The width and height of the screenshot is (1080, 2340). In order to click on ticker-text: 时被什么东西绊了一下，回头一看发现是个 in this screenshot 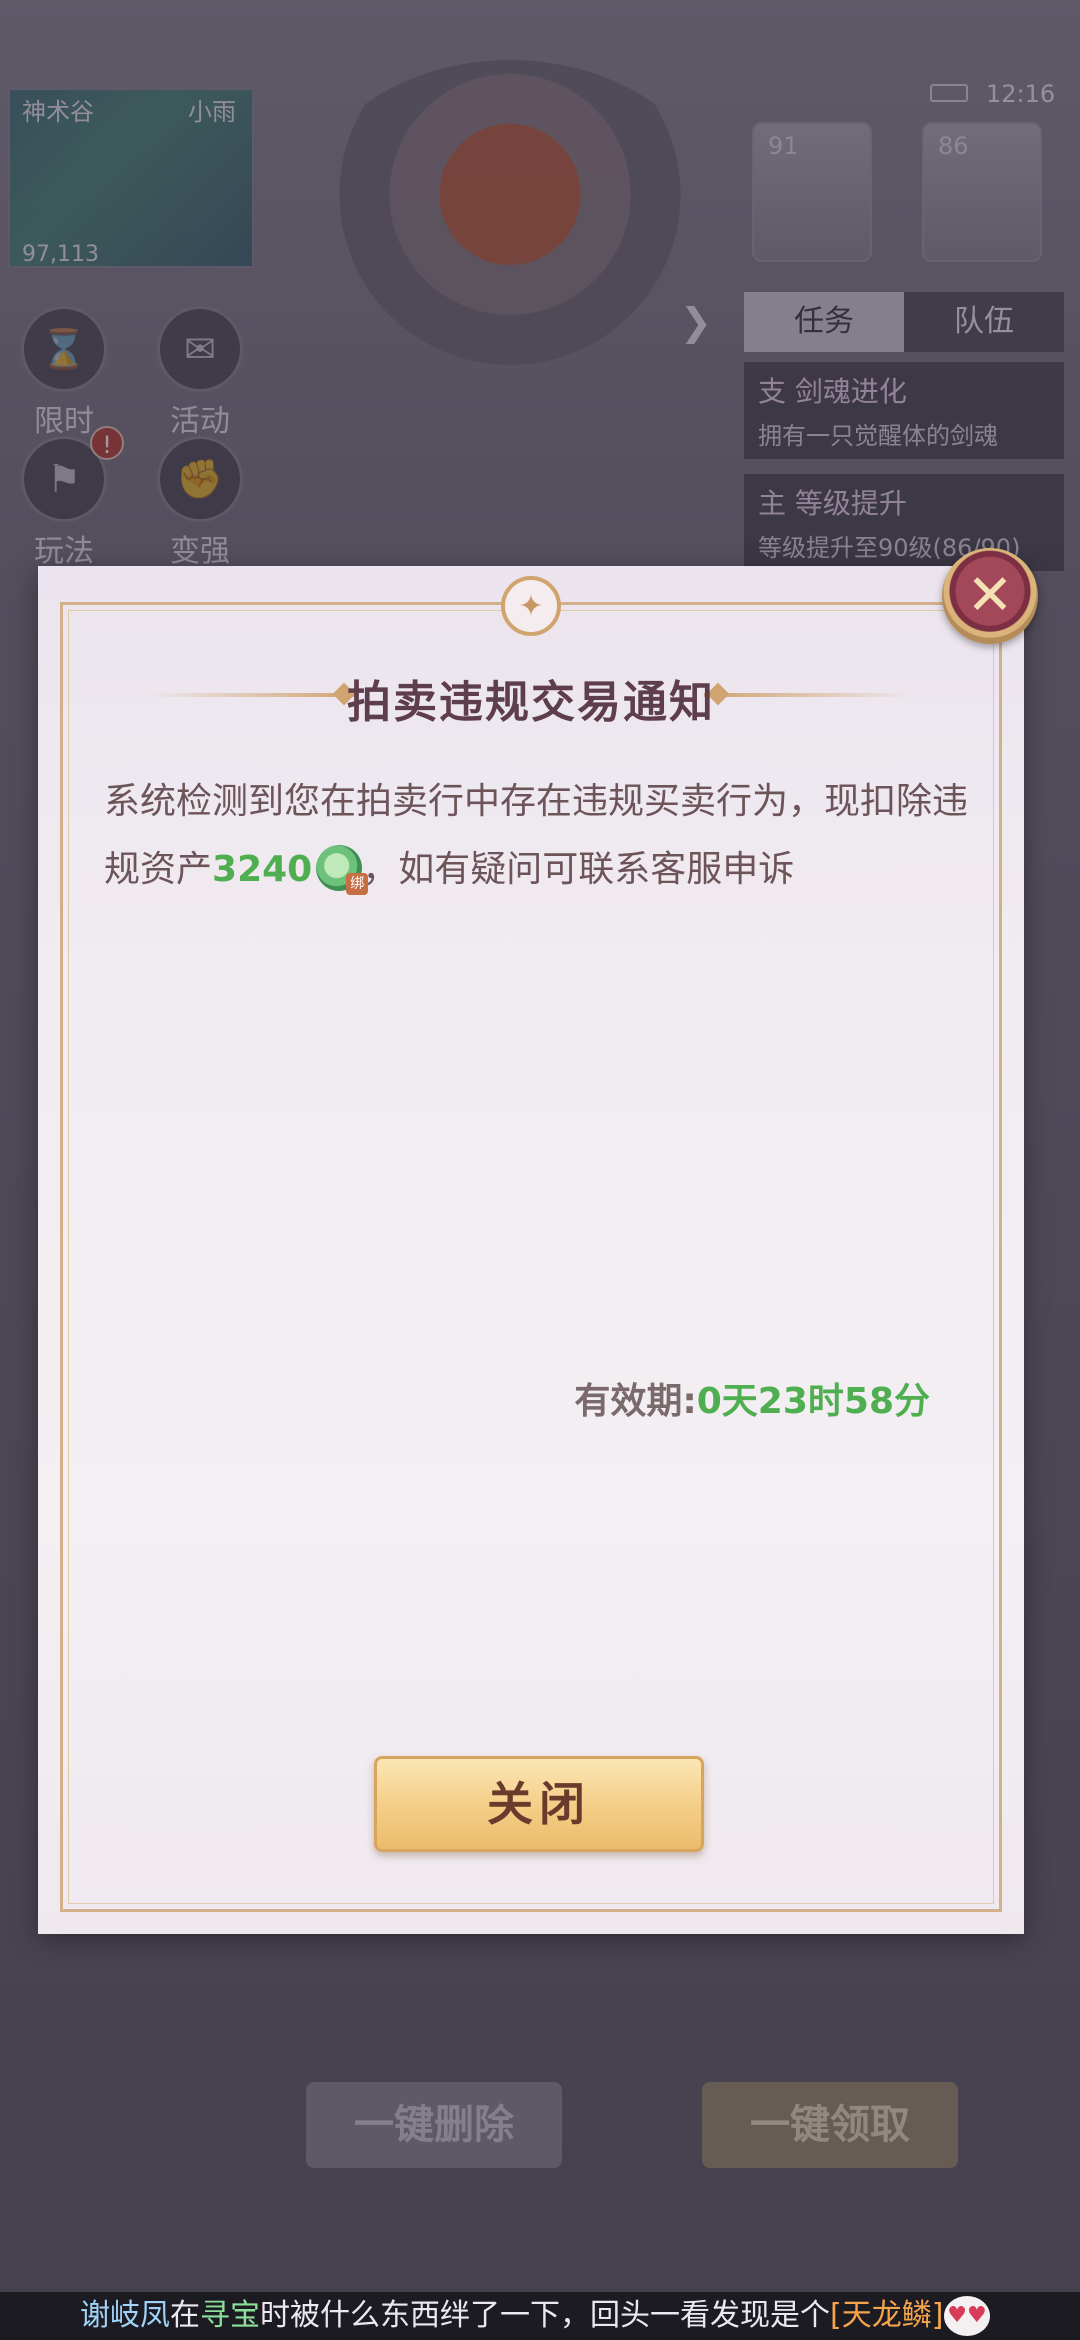, I will do `click(545, 2315)`.